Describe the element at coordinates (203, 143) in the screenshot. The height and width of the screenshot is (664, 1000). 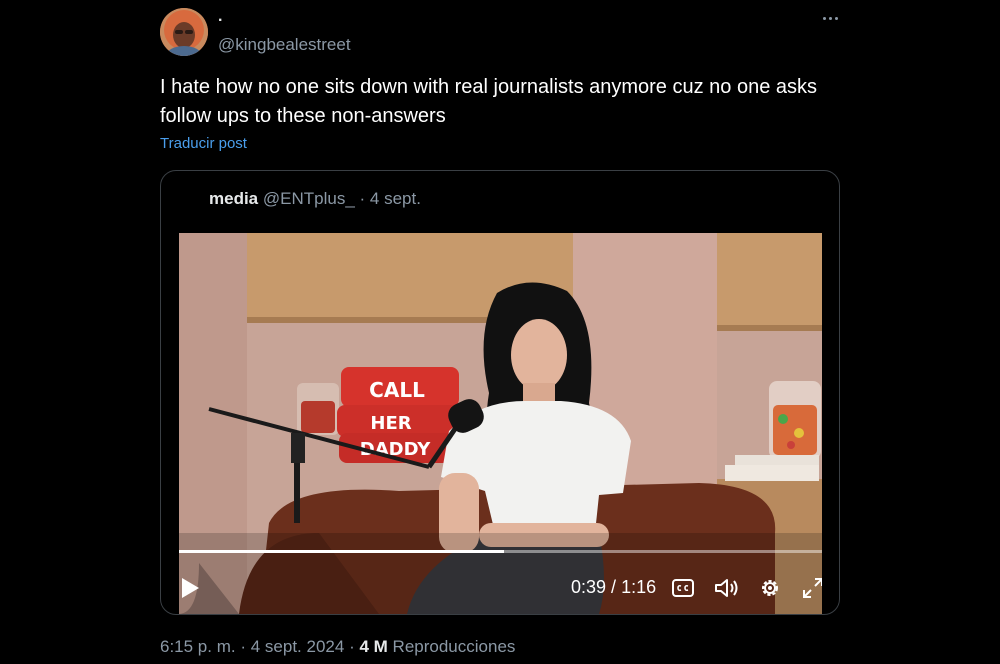
I see `translate-post-link: Traducir post` at that location.